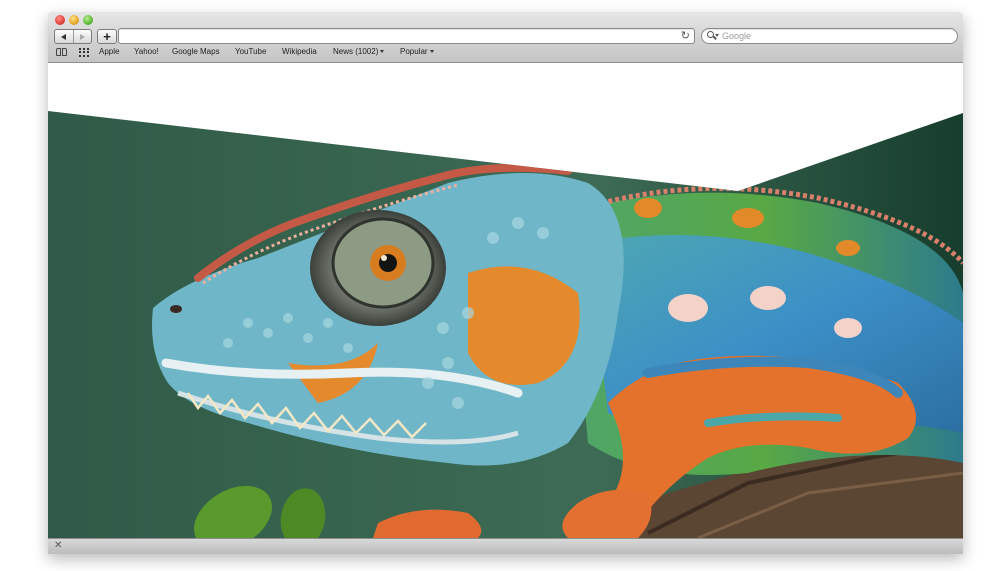  What do you see at coordinates (60, 20) in the screenshot?
I see `close-window-button` at bounding box center [60, 20].